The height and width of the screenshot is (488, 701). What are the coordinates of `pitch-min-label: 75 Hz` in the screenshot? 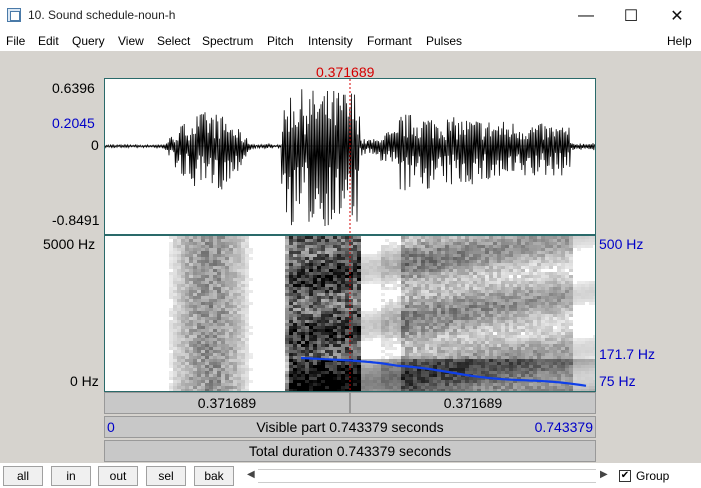 It's located at (617, 381).